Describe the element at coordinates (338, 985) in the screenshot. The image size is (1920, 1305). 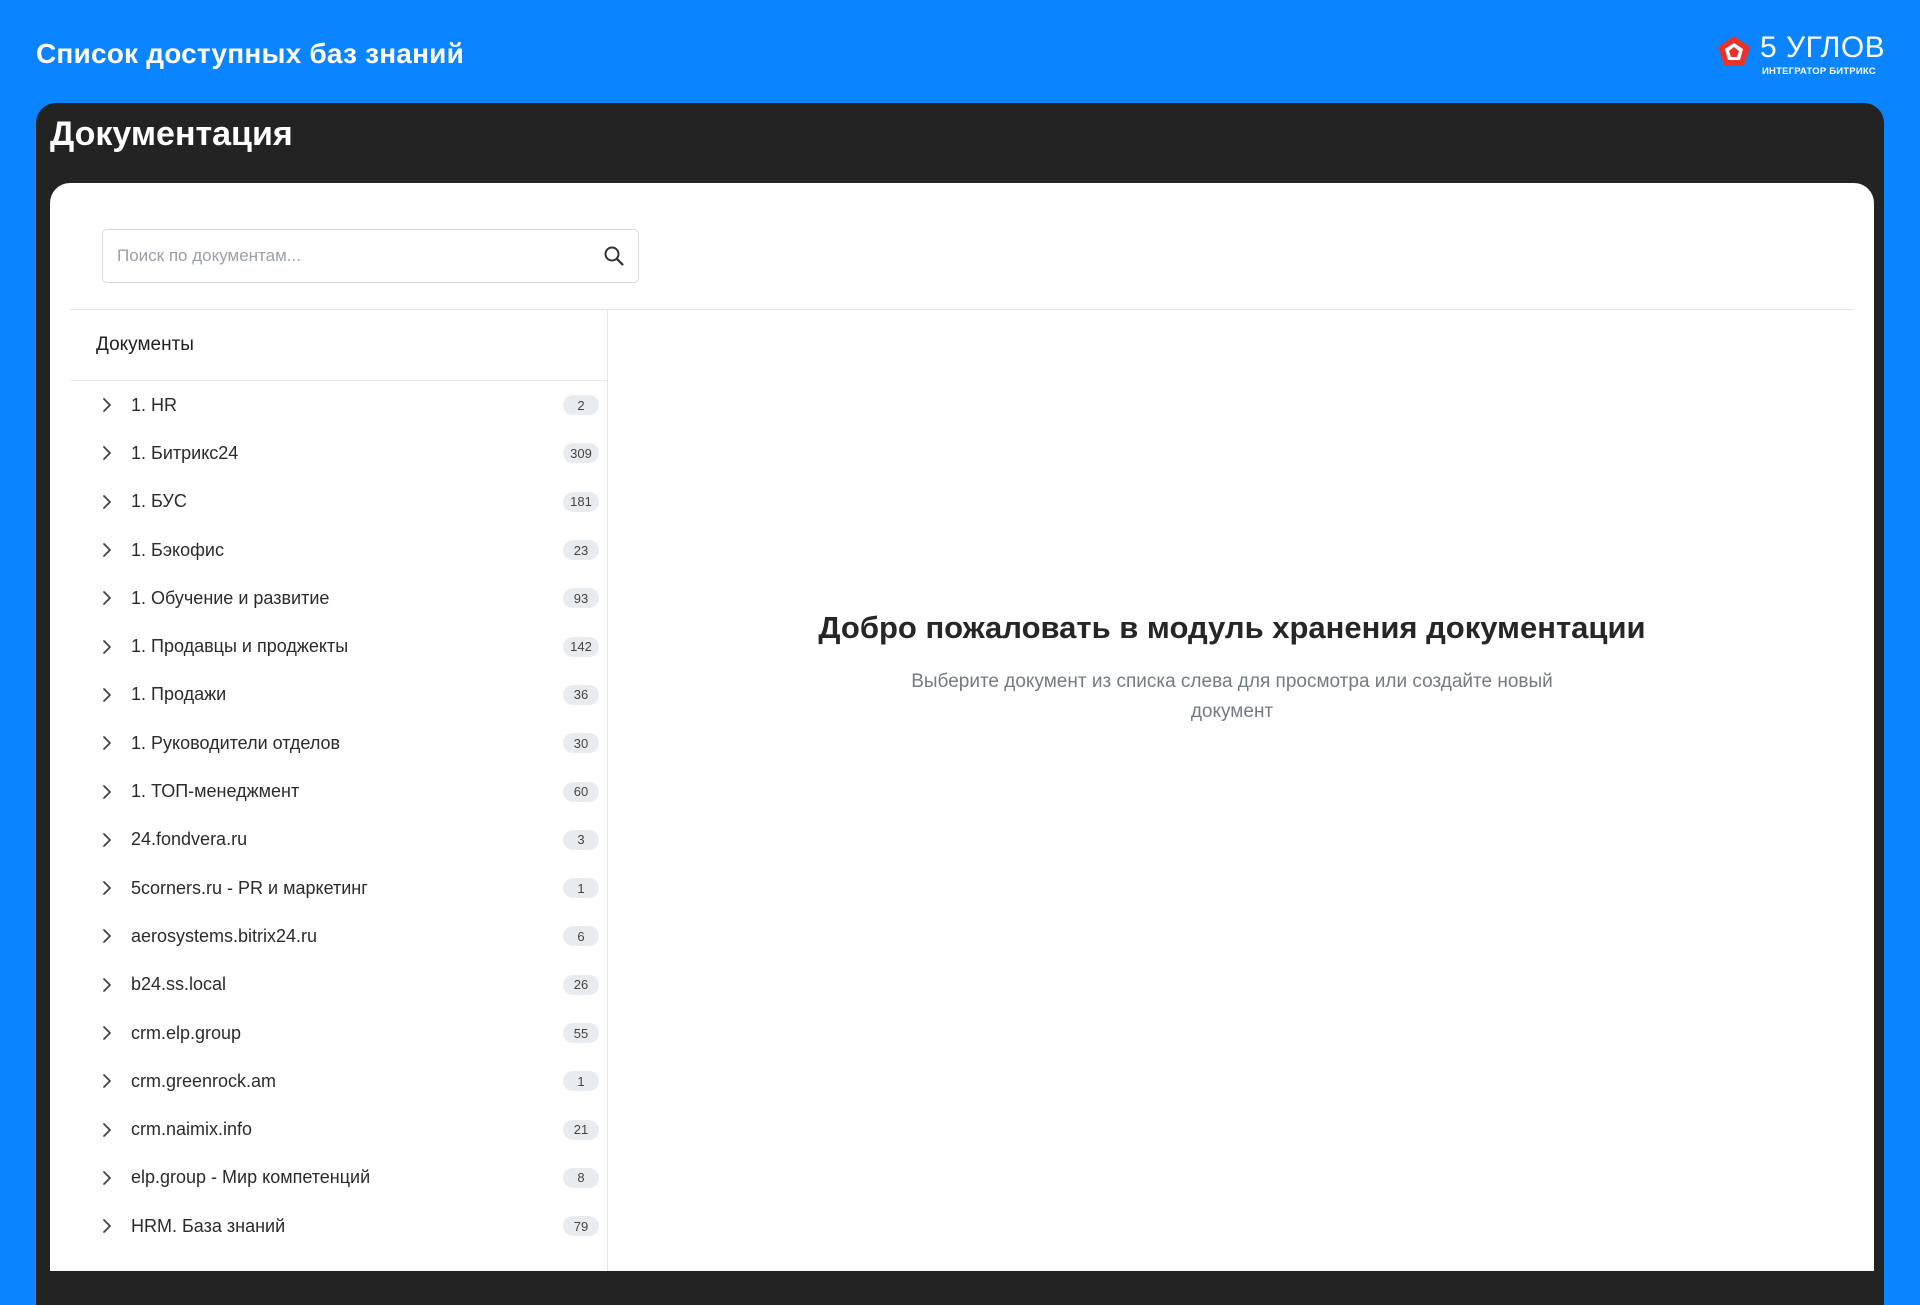
I see `document-folder-item: b24.ss.local 26` at that location.